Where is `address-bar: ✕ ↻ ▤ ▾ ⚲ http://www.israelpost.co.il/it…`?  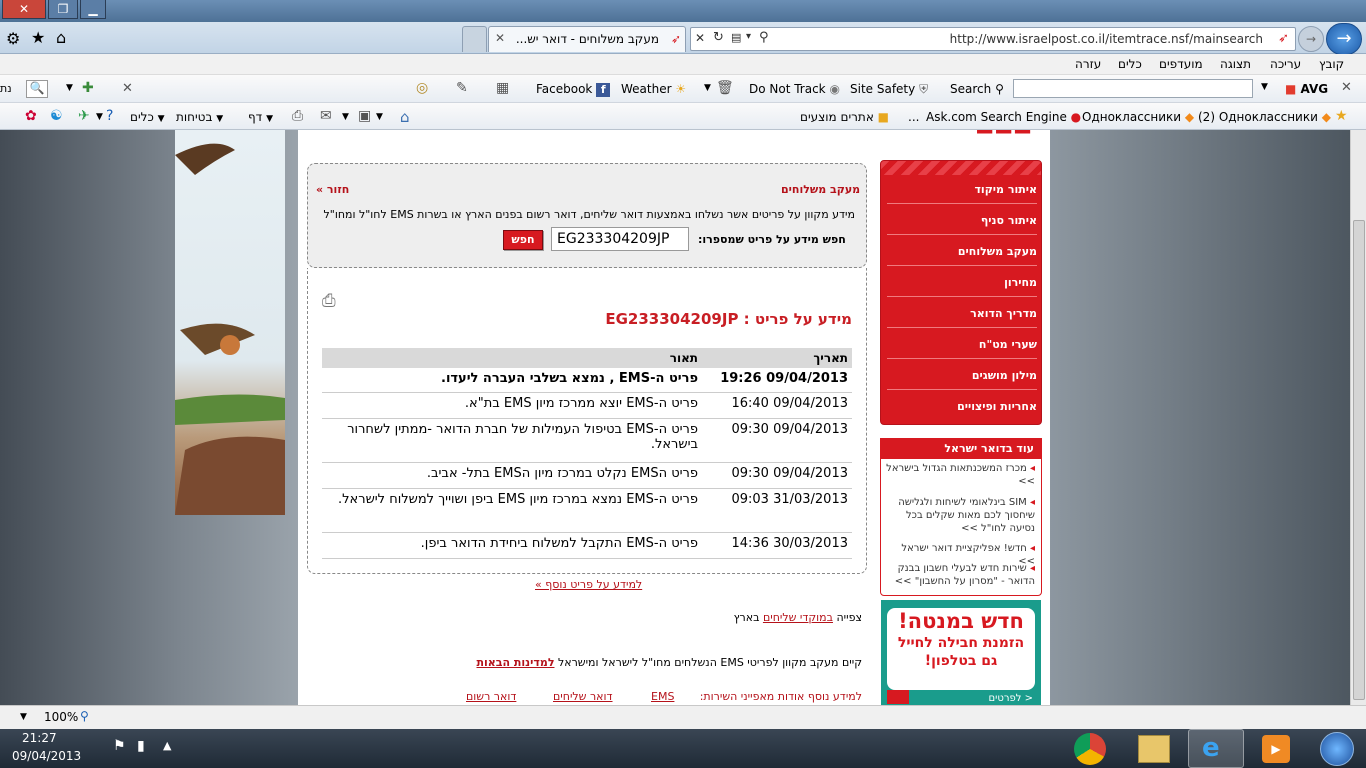 address-bar: ✕ ↻ ▤ ▾ ⚲ http://www.israelpost.co.il/it… is located at coordinates (993, 39).